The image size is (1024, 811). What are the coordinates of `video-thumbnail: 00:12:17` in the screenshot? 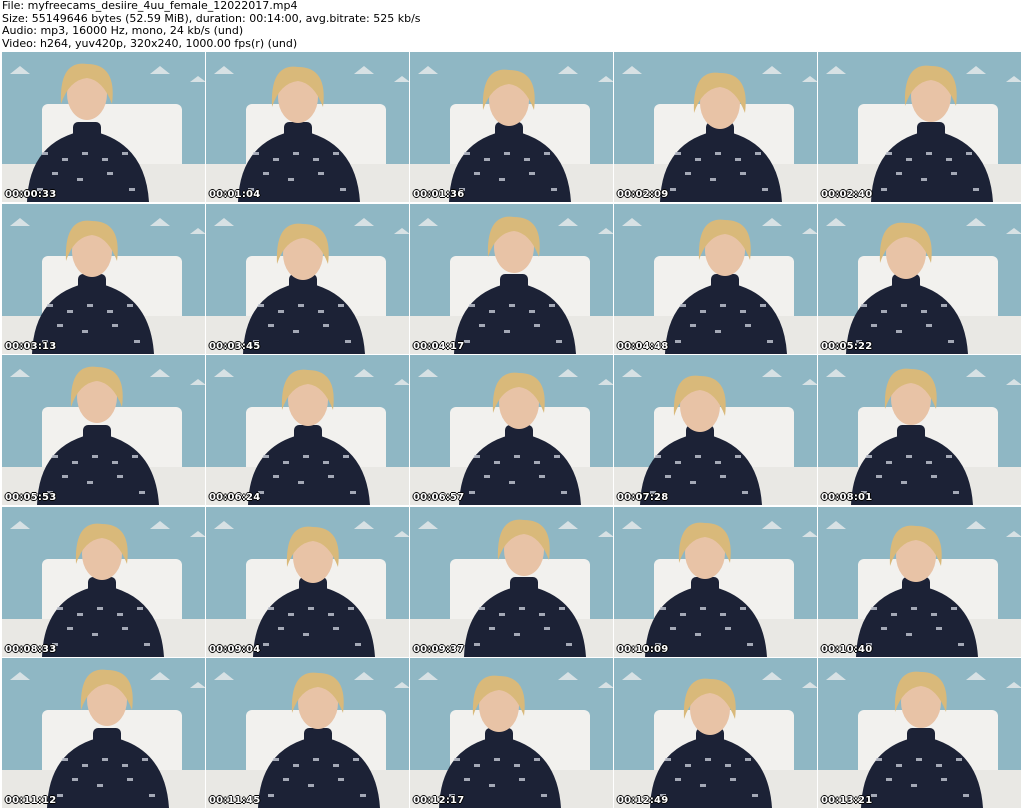 It's located at (511, 733).